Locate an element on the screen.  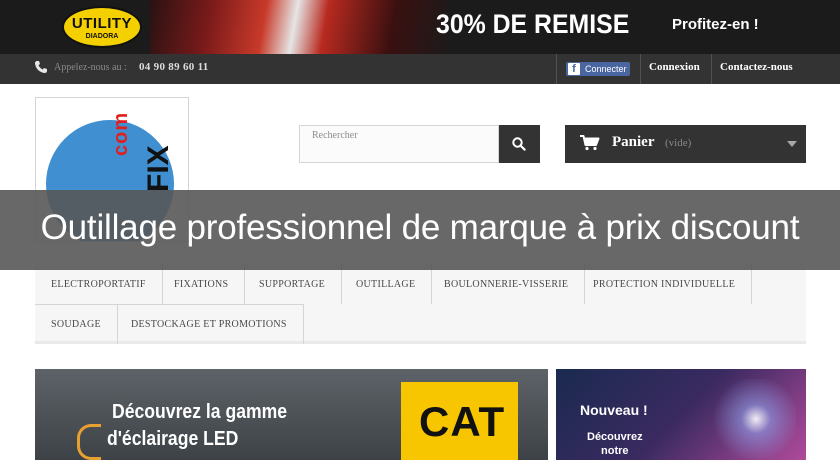
side-promo-title: Nouveau ! is located at coordinates (614, 410).